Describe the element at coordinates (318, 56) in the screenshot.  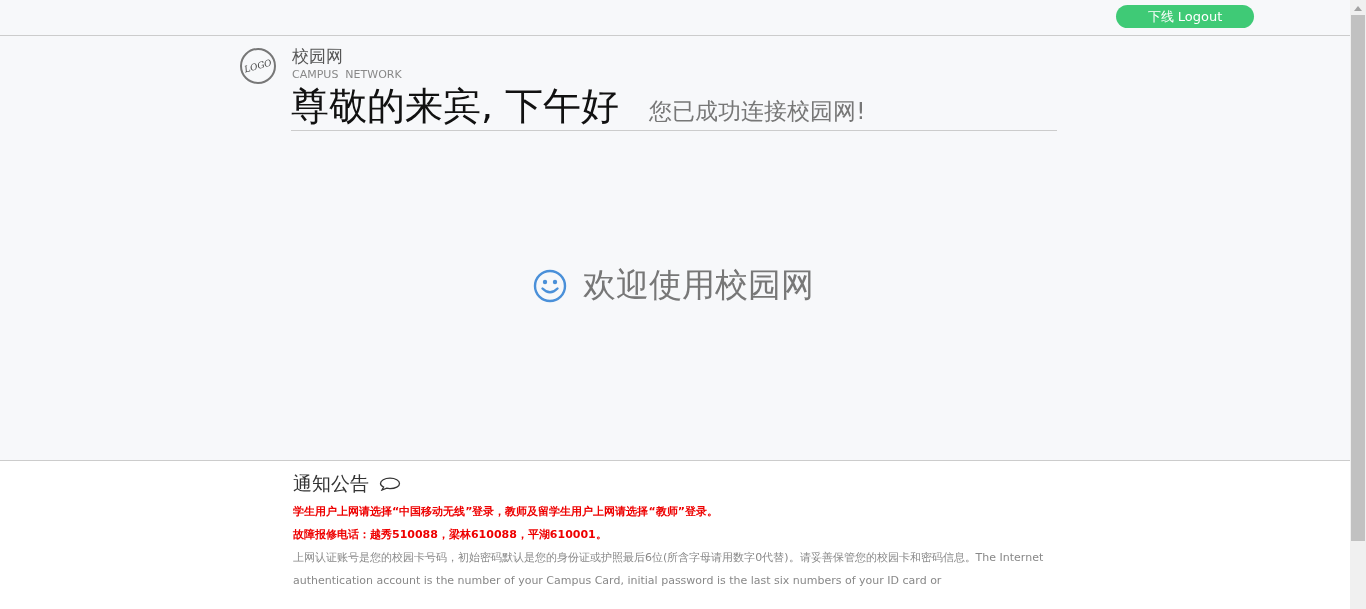
I see `site-name: 校园网` at that location.